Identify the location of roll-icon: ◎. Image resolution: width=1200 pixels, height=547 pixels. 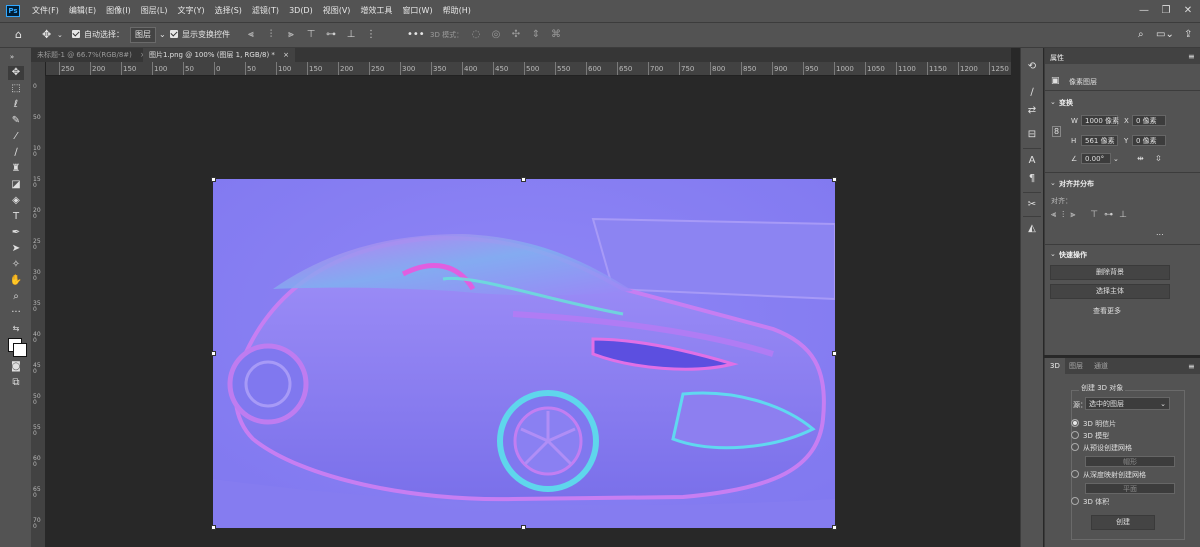
(496, 35).